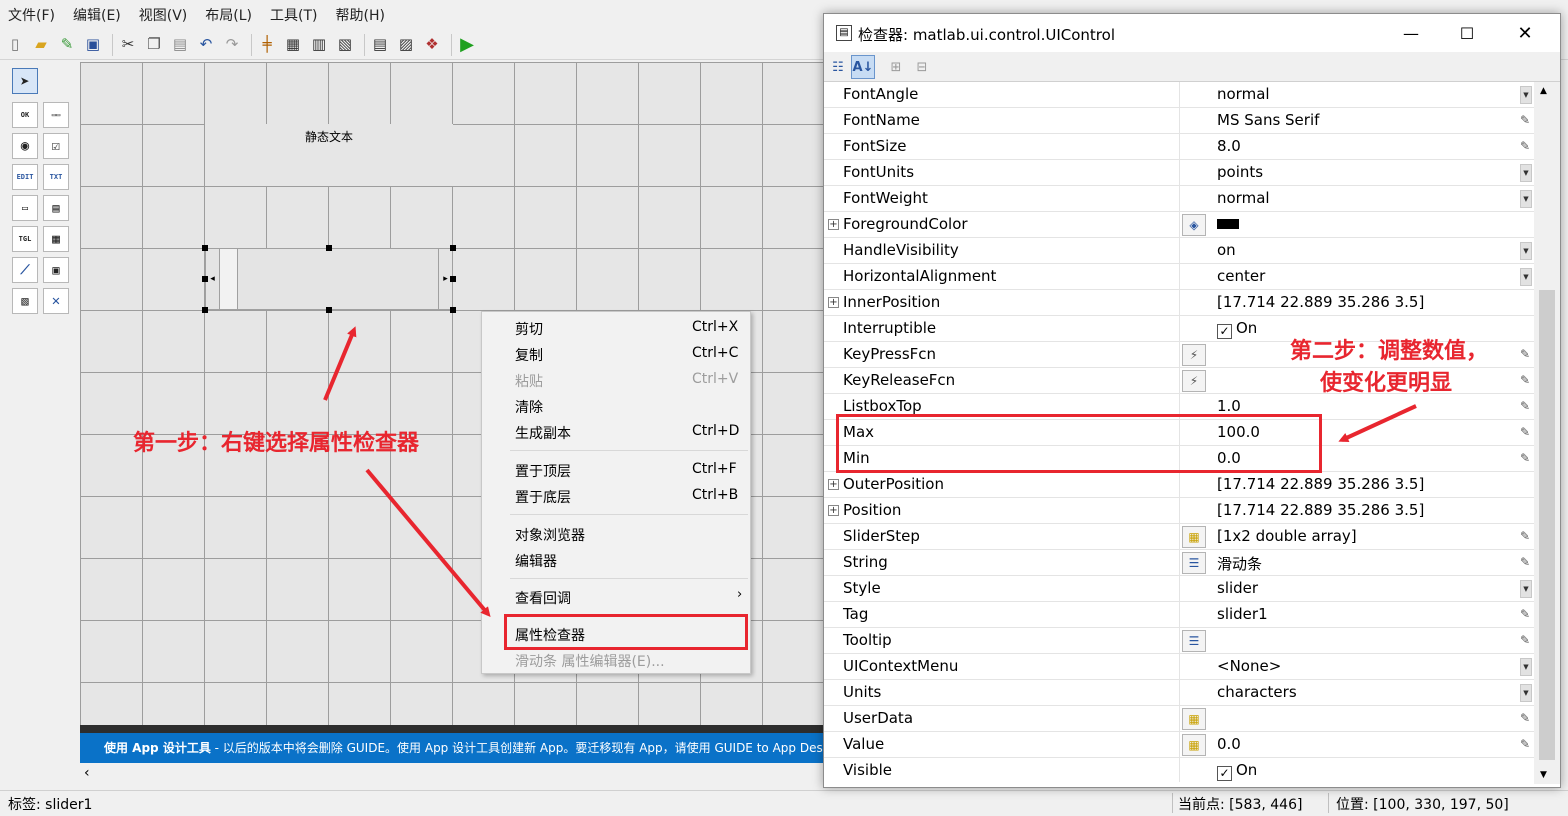  Describe the element at coordinates (428, 543) in the screenshot. I see `arrow-to-inspector-item` at that location.